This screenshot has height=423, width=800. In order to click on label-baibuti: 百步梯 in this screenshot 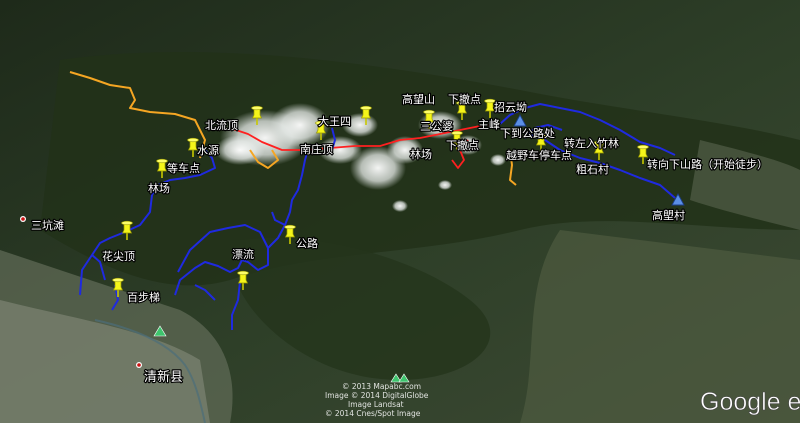, I will do `click(143, 297)`.